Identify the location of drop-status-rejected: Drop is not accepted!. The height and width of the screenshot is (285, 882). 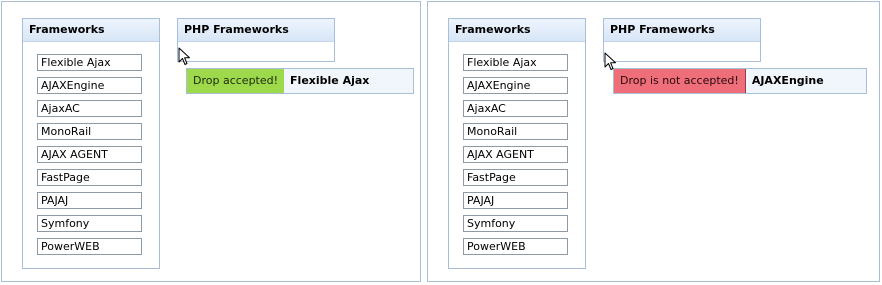
(680, 81).